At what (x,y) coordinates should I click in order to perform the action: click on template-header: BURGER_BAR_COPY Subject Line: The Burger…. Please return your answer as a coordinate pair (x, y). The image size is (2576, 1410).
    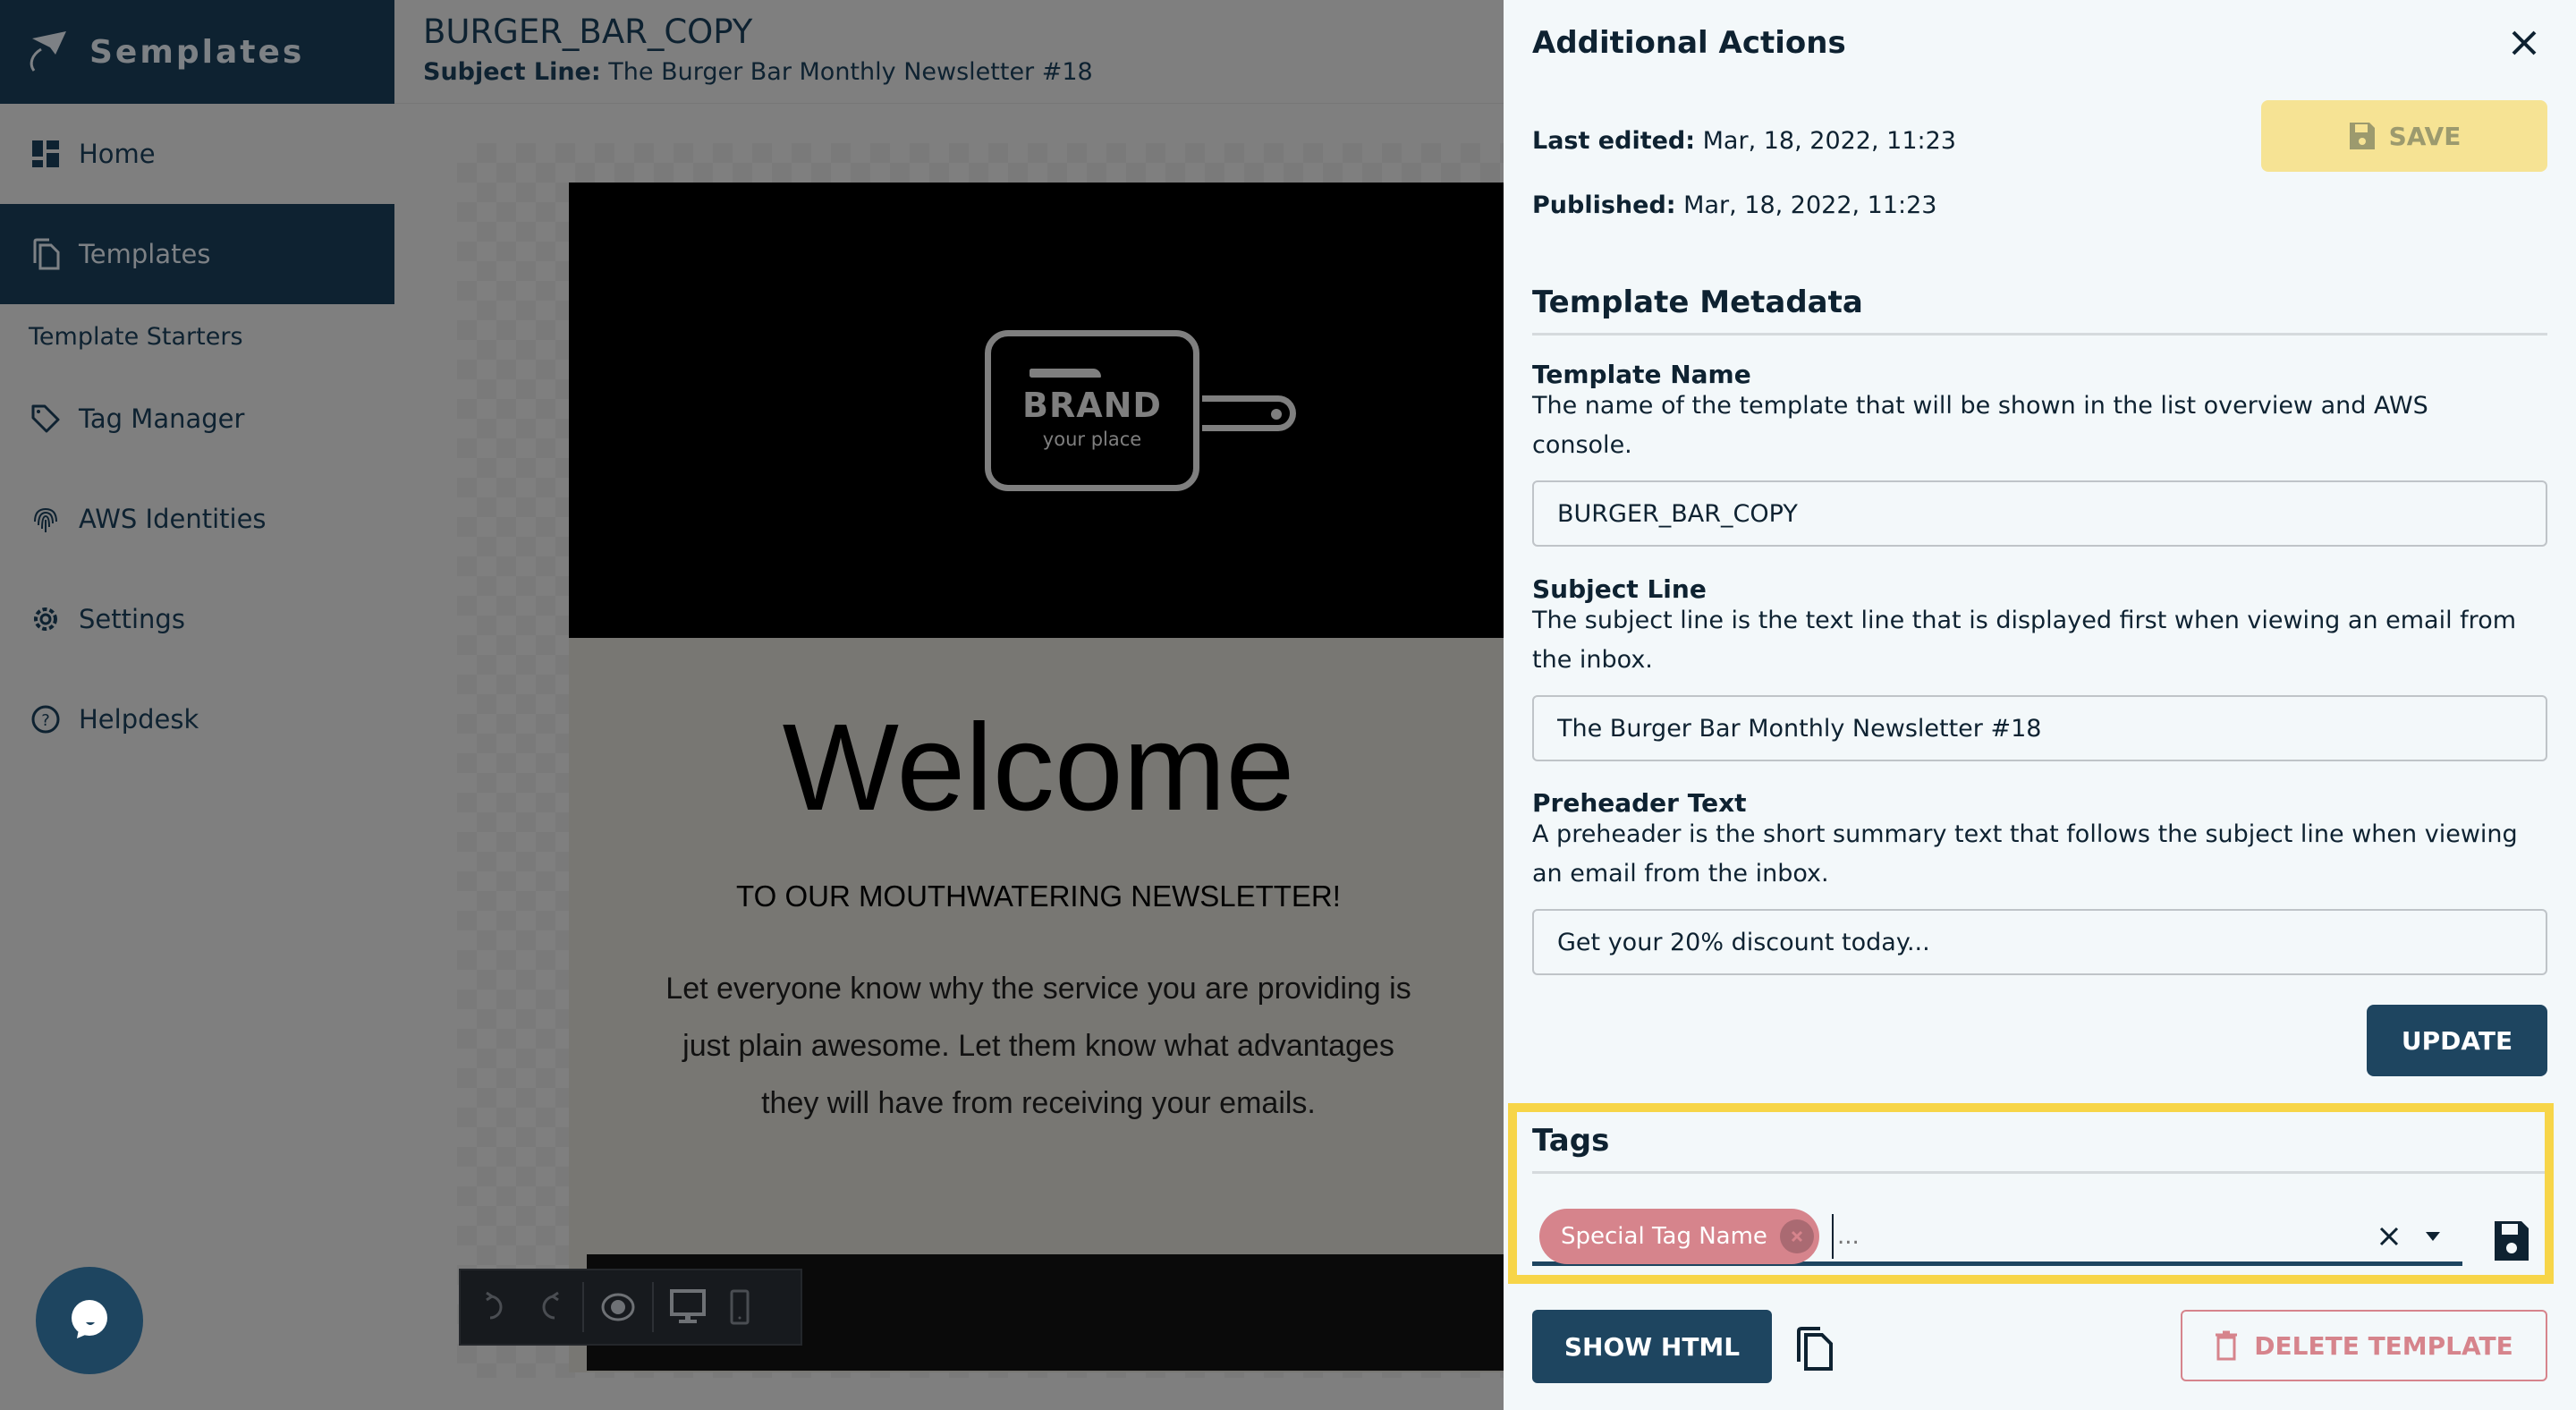
    Looking at the image, I should click on (949, 52).